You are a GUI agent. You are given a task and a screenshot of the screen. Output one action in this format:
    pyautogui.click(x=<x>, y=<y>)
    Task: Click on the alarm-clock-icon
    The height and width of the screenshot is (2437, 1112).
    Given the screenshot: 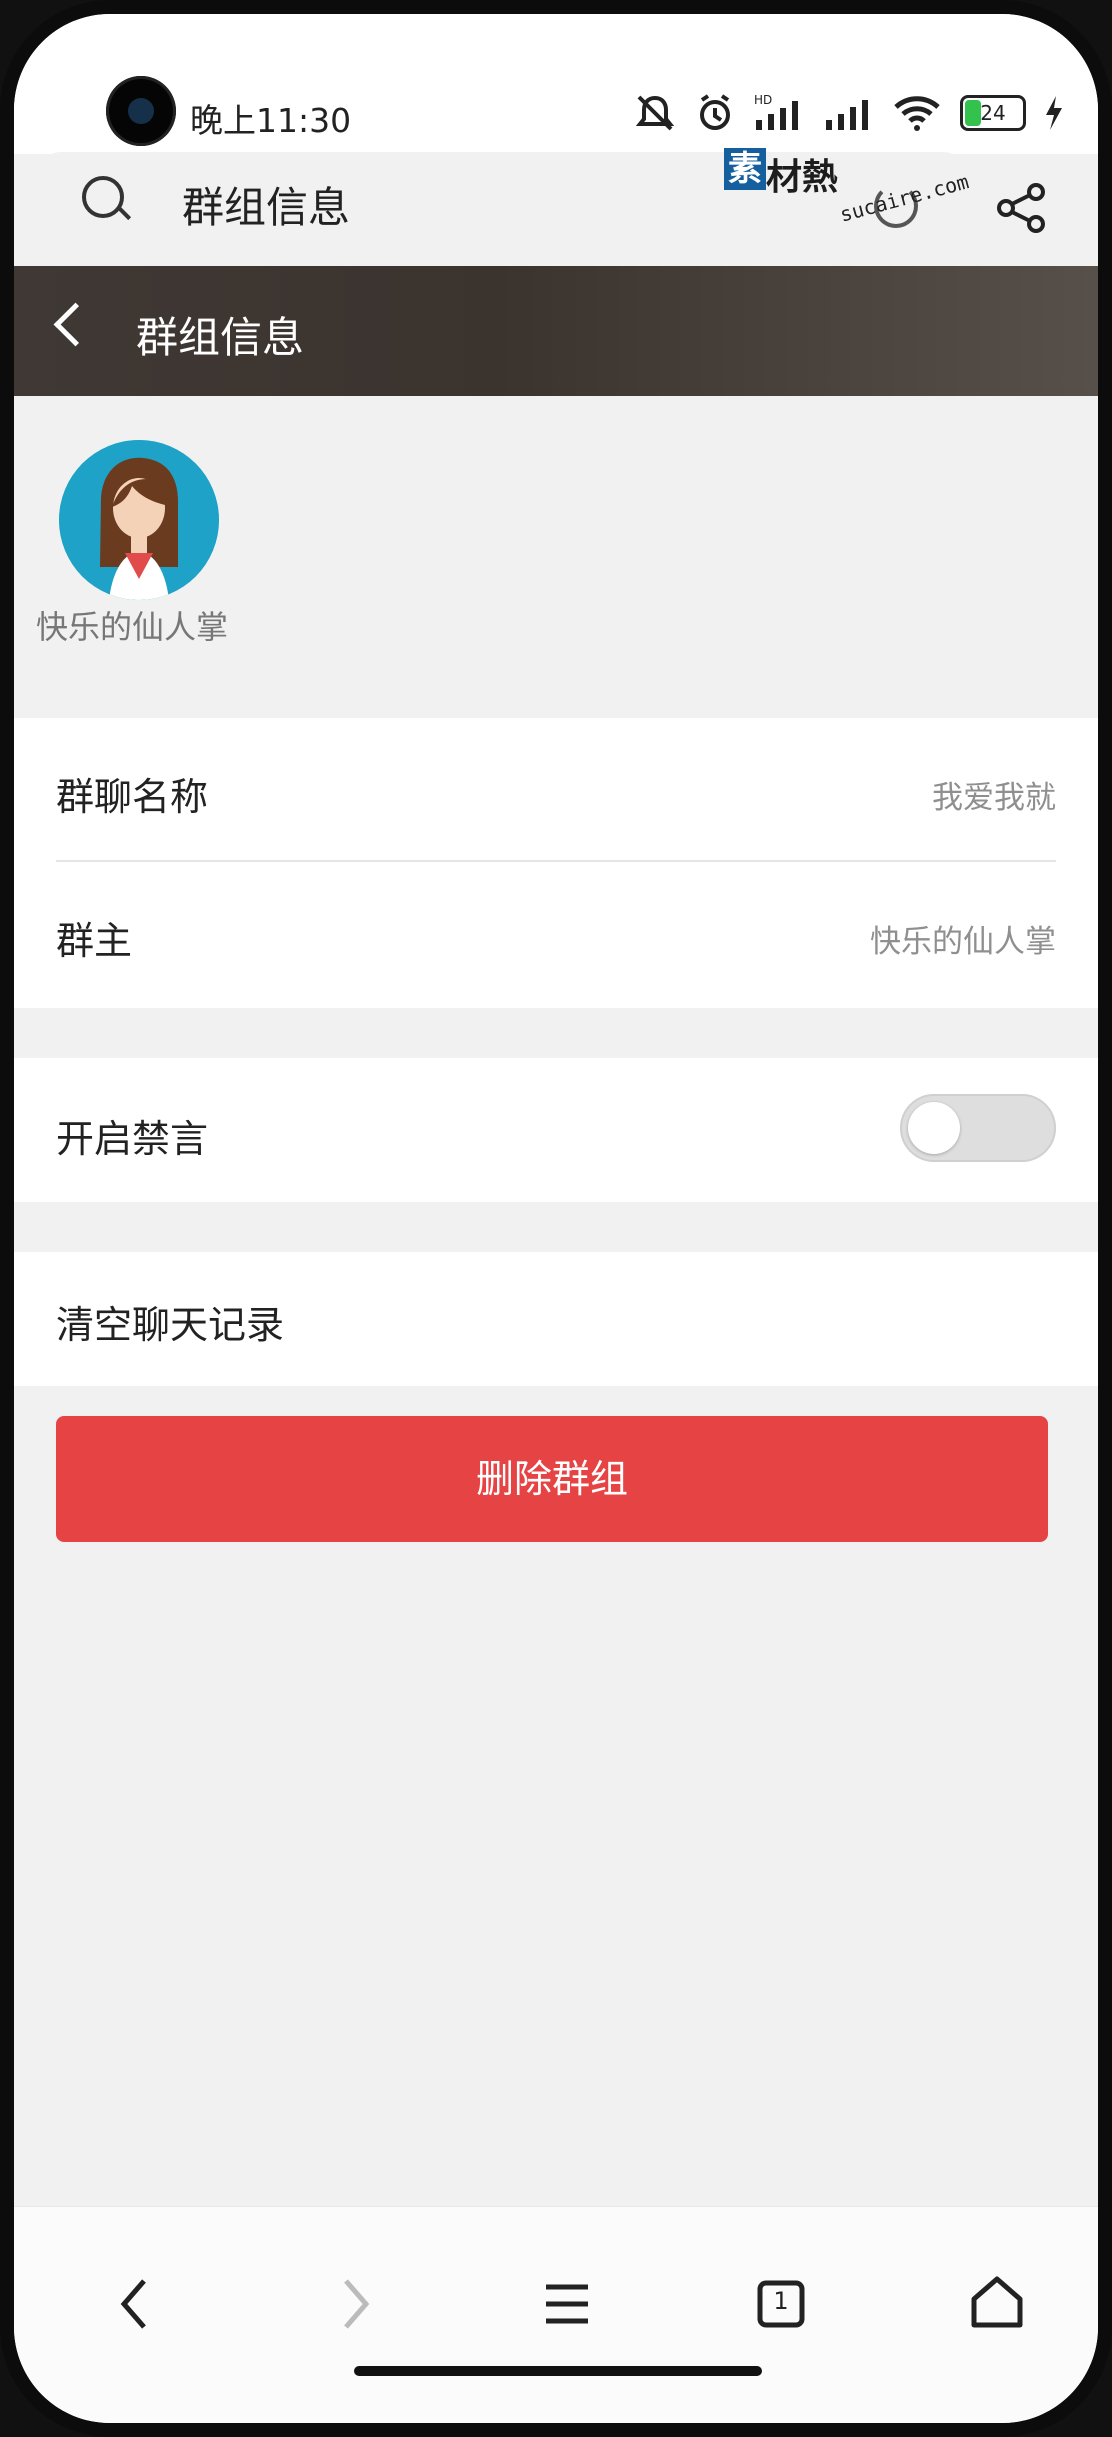 What is the action you would take?
    pyautogui.click(x=715, y=112)
    